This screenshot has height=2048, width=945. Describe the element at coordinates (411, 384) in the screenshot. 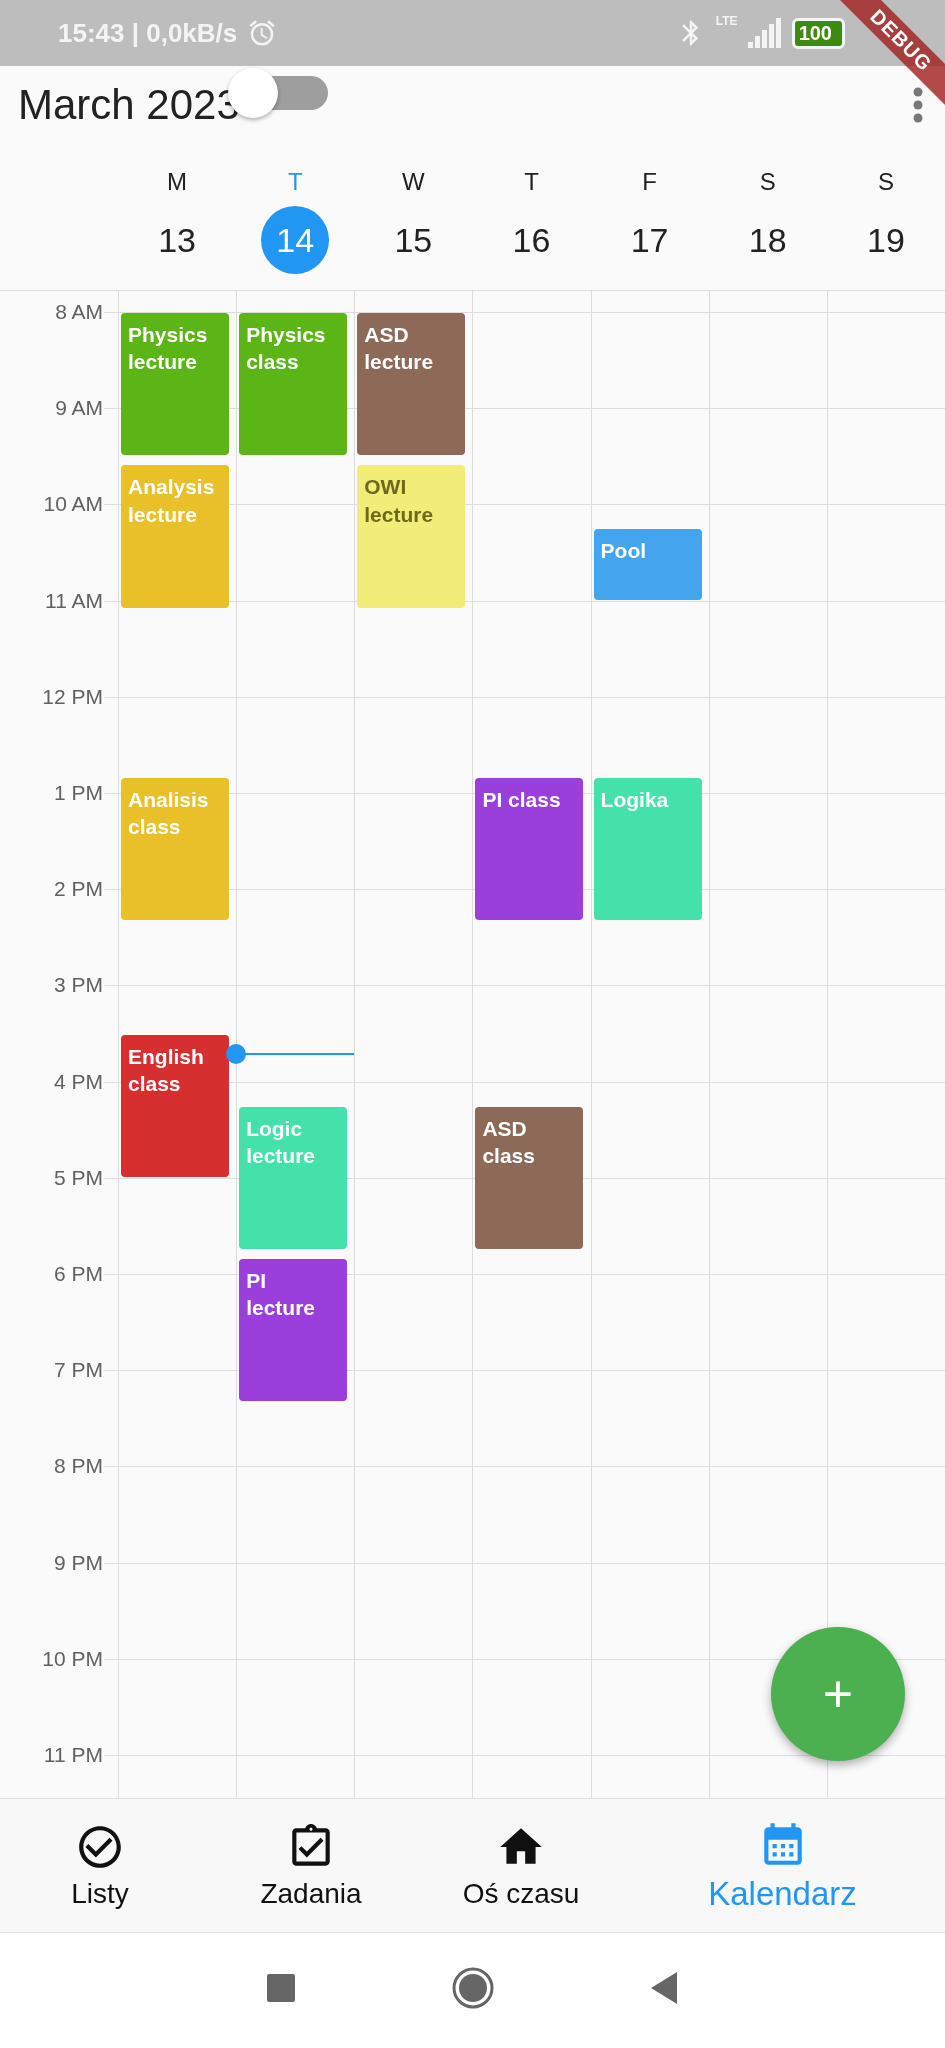

I see `event-card: ASD lecture` at that location.